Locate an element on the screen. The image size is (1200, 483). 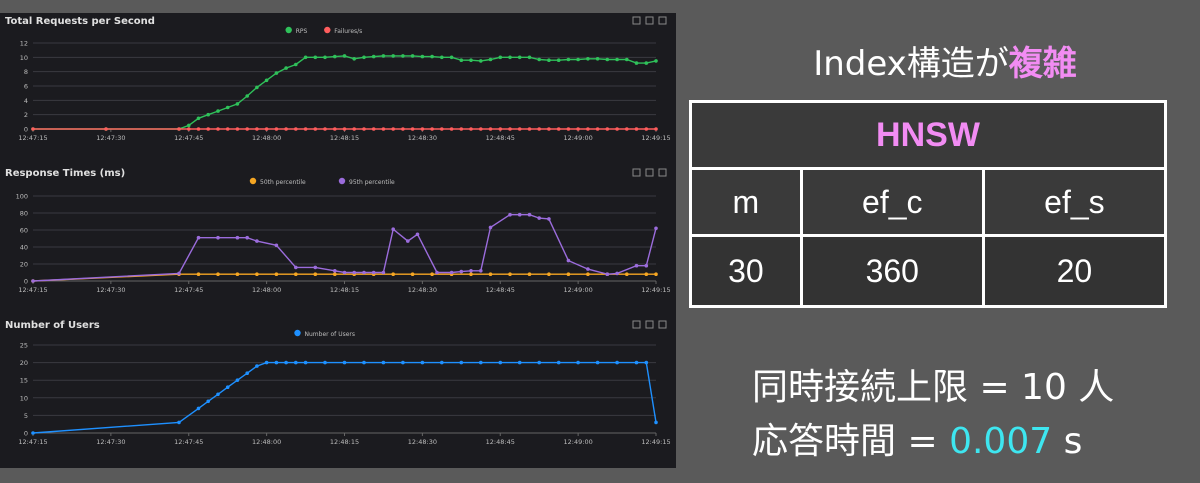
x-tick-label: 12:48:00 is located at coordinates (266, 138).